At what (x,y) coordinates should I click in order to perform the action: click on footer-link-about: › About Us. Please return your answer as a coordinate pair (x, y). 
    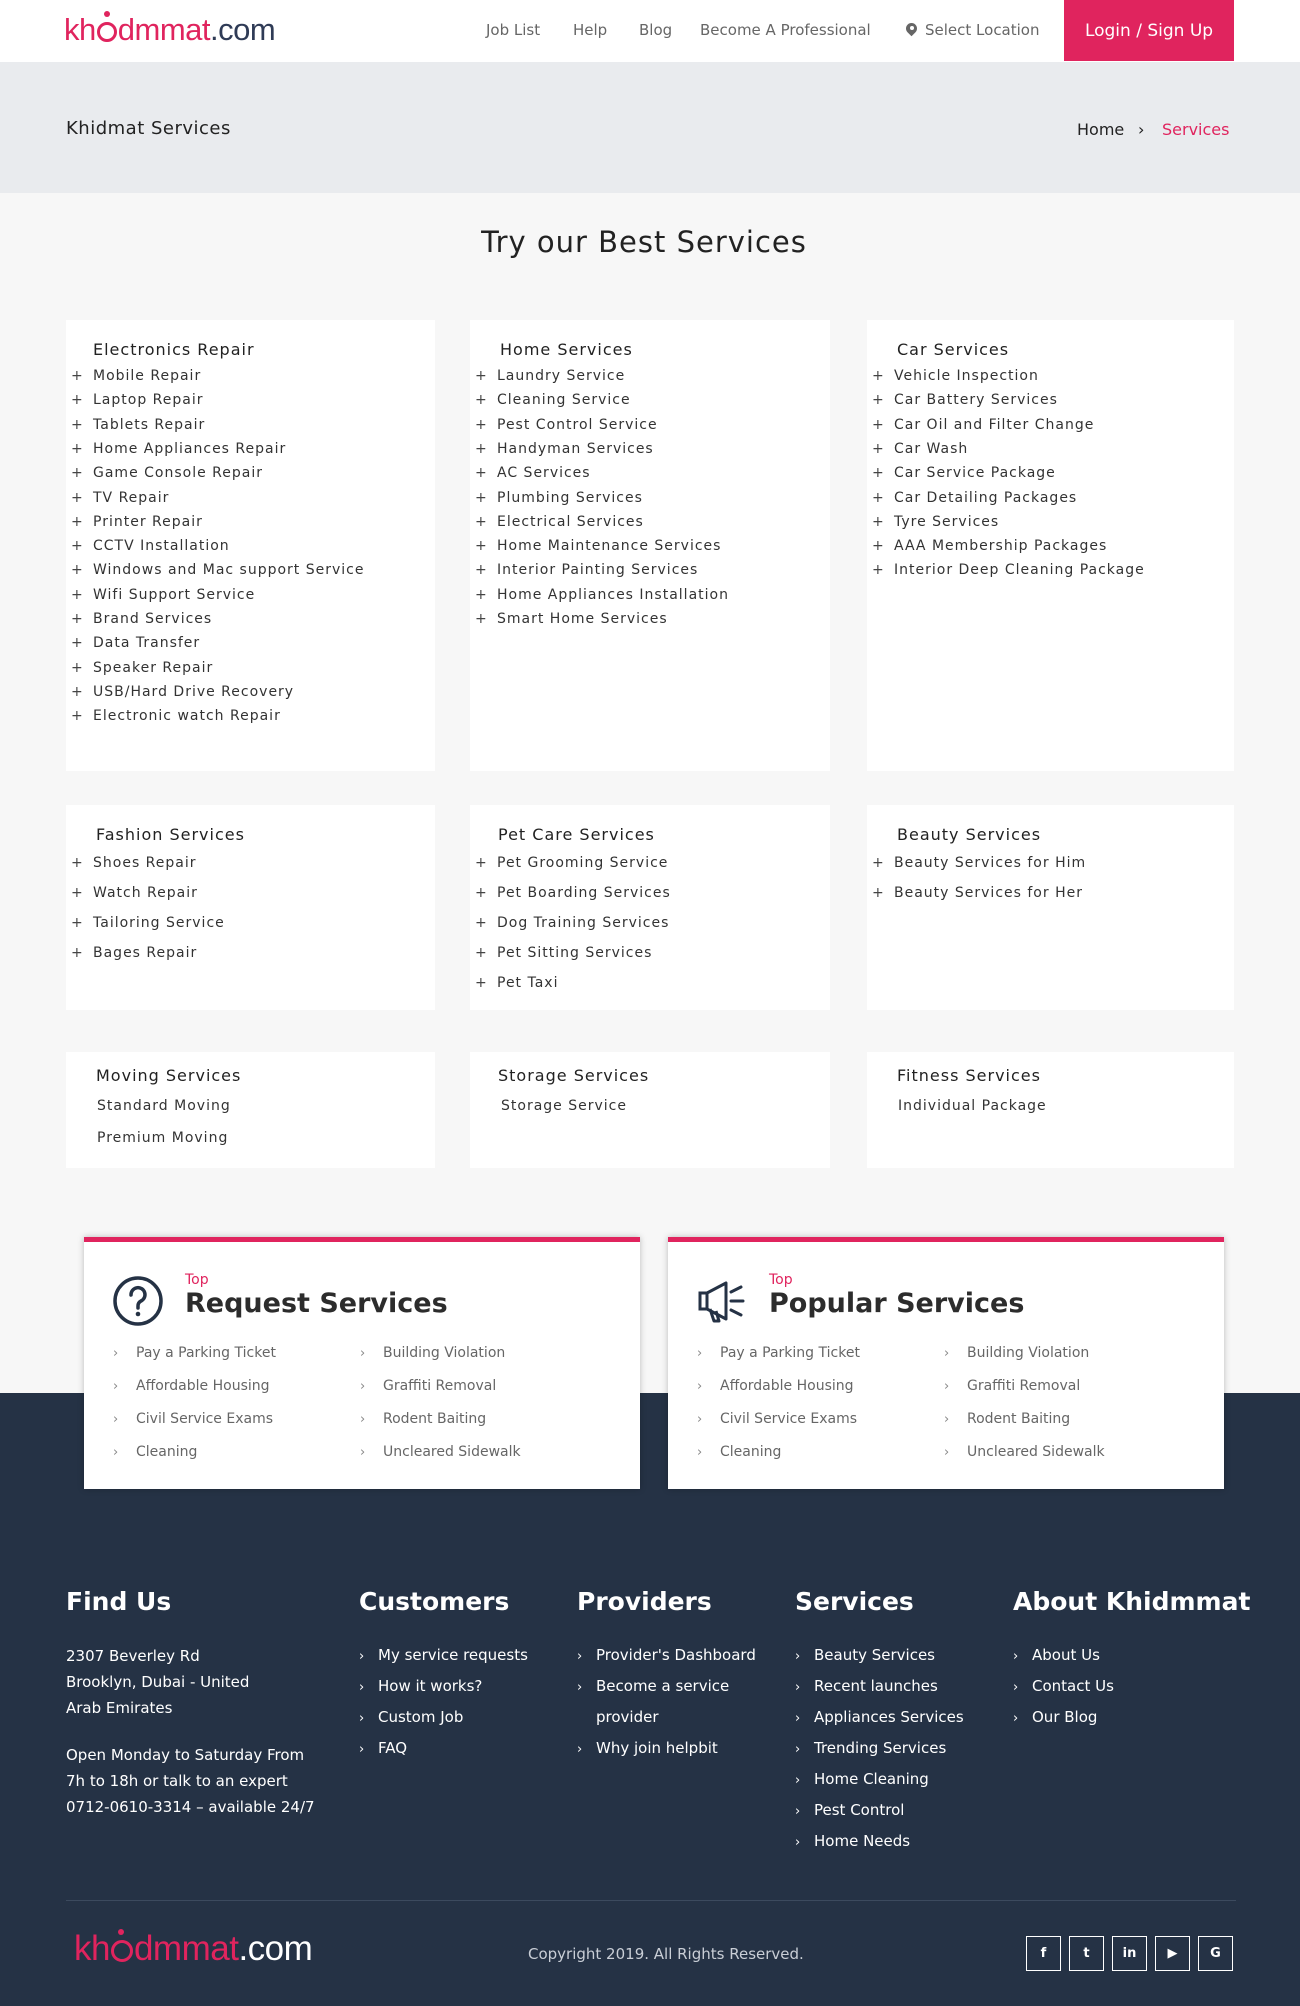
    Looking at the image, I should click on (1056, 1655).